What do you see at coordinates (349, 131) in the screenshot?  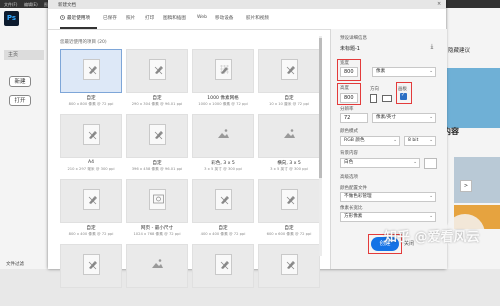 I see `color-mode-label: 颜色模式` at bounding box center [349, 131].